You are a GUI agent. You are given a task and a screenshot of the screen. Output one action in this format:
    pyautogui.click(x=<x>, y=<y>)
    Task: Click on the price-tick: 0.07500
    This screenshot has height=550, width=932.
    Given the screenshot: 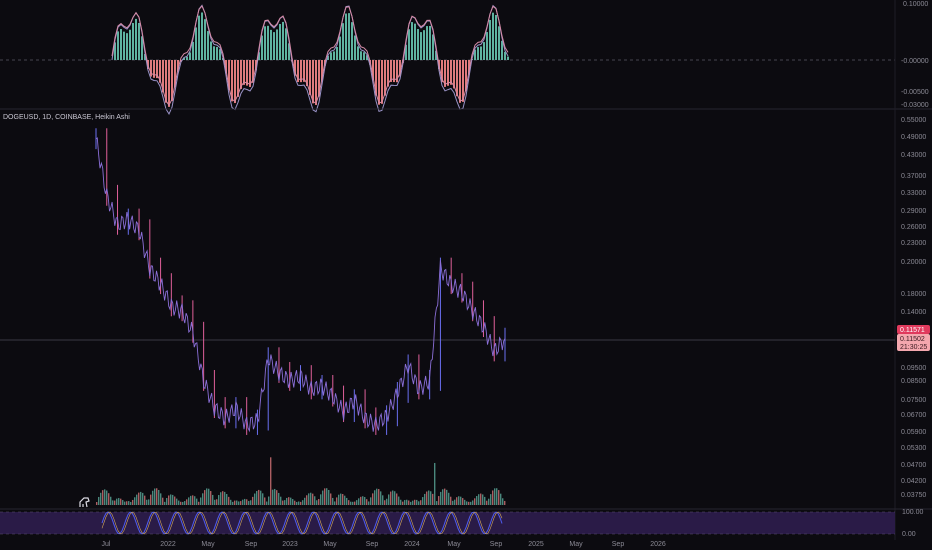 What is the action you would take?
    pyautogui.click(x=913, y=400)
    